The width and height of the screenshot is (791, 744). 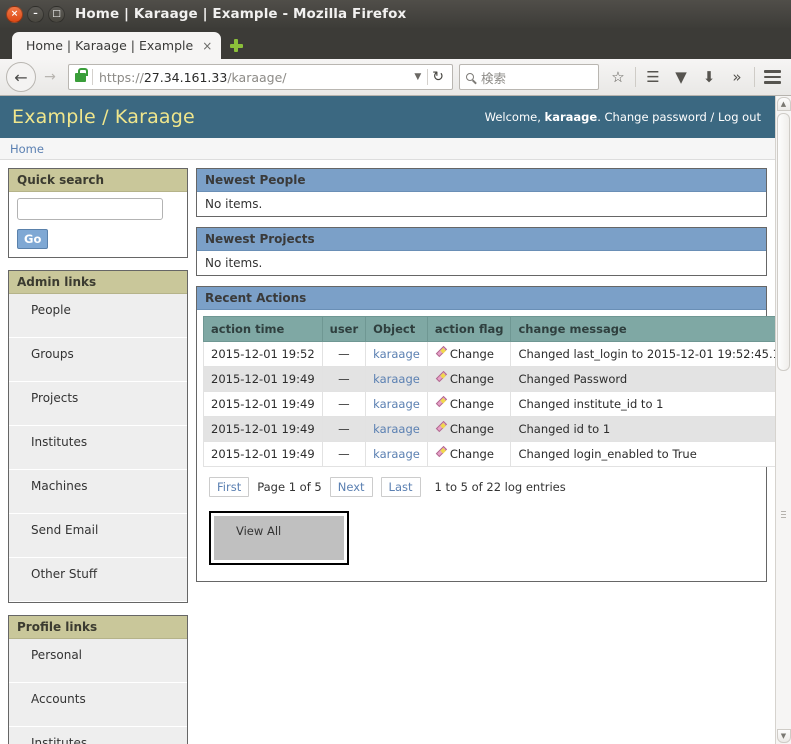 I want to click on tab-home-karaage-example: Home | Karaage | Example ×, so click(x=117, y=45).